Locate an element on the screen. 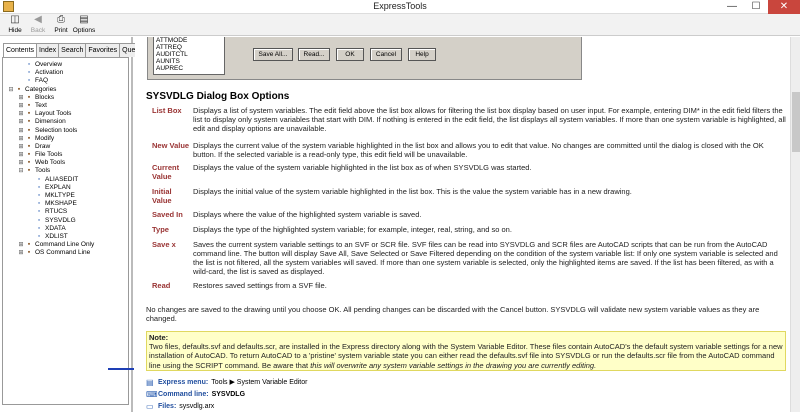  tree-item: ▫ MKSHAPE is located at coordinates (65, 204).